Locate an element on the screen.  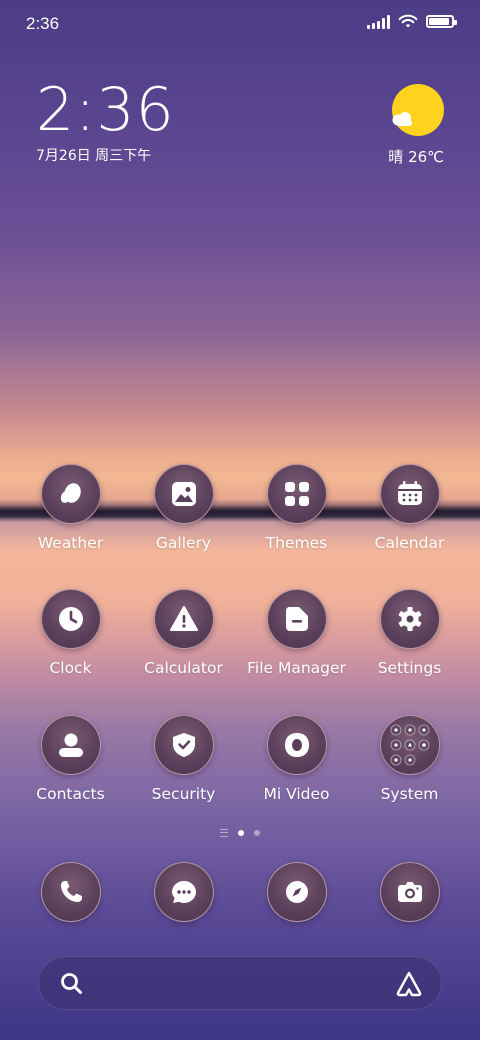
message-icon is located at coordinates (183, 892).